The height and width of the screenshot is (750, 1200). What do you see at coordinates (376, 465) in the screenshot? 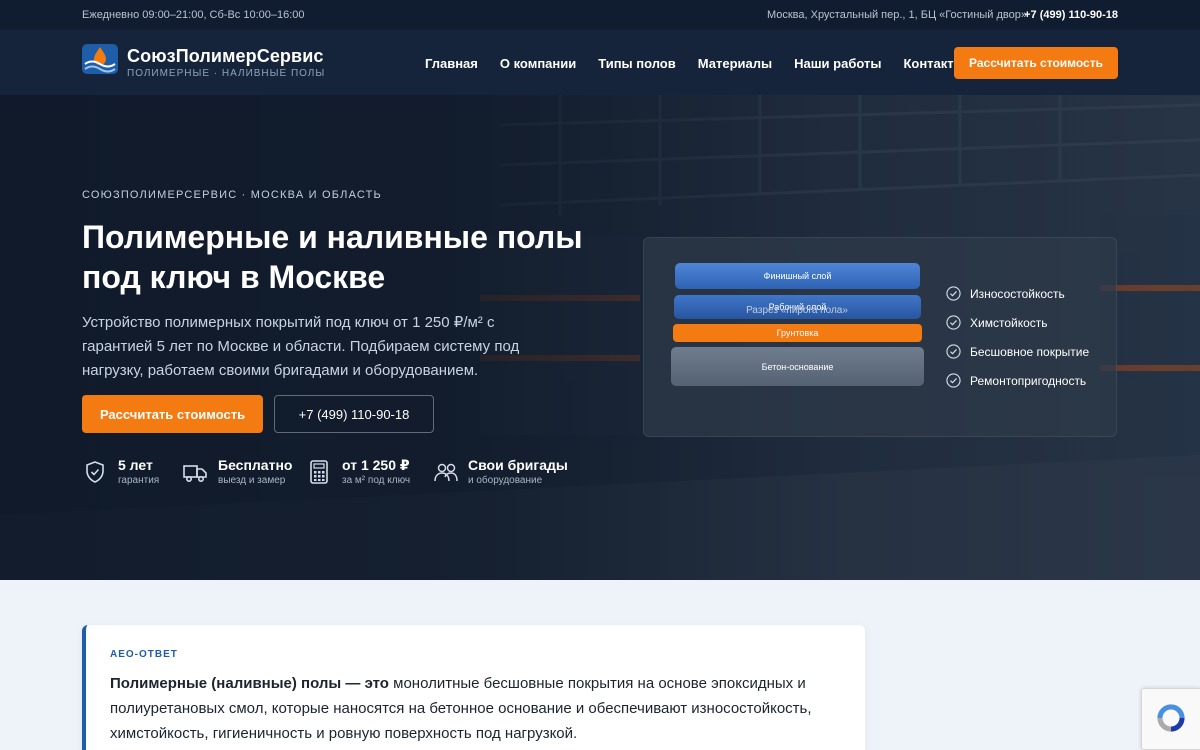
I see `feature-title: от 1 250 ₽` at bounding box center [376, 465].